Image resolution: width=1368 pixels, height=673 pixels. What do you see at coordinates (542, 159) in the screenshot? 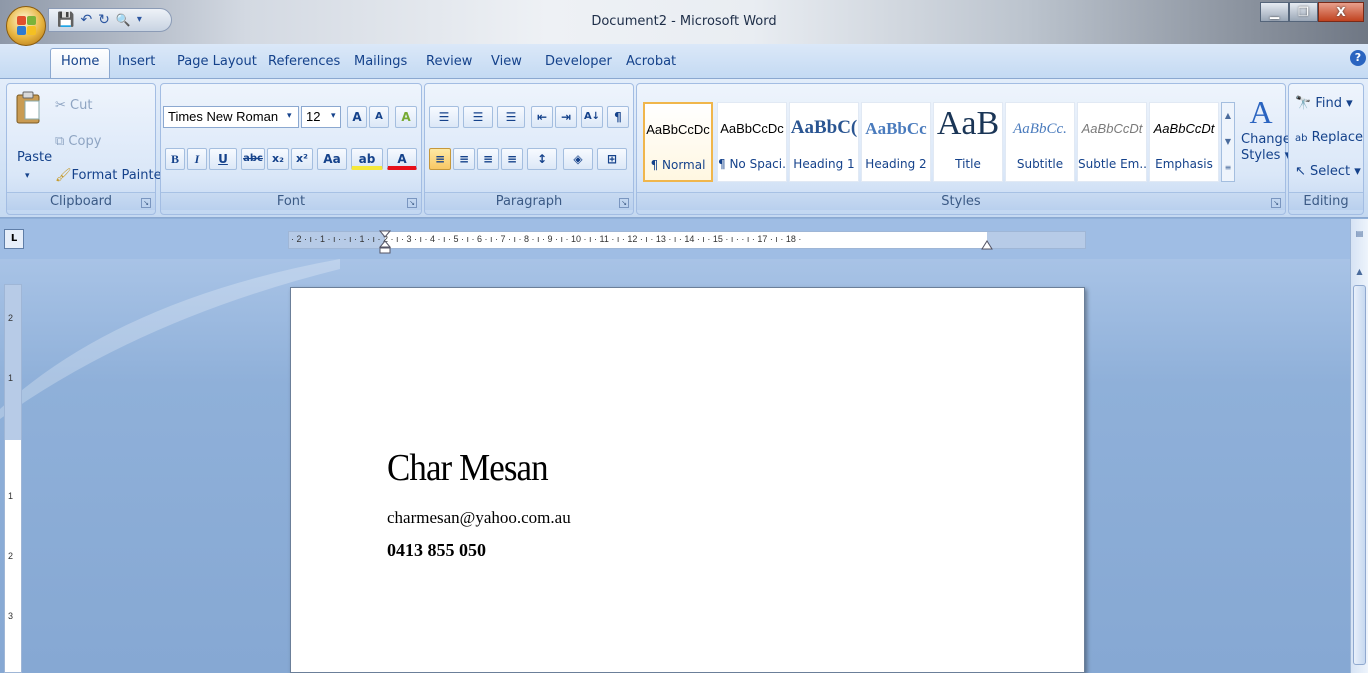
I see `line-spacing-button: ↕` at bounding box center [542, 159].